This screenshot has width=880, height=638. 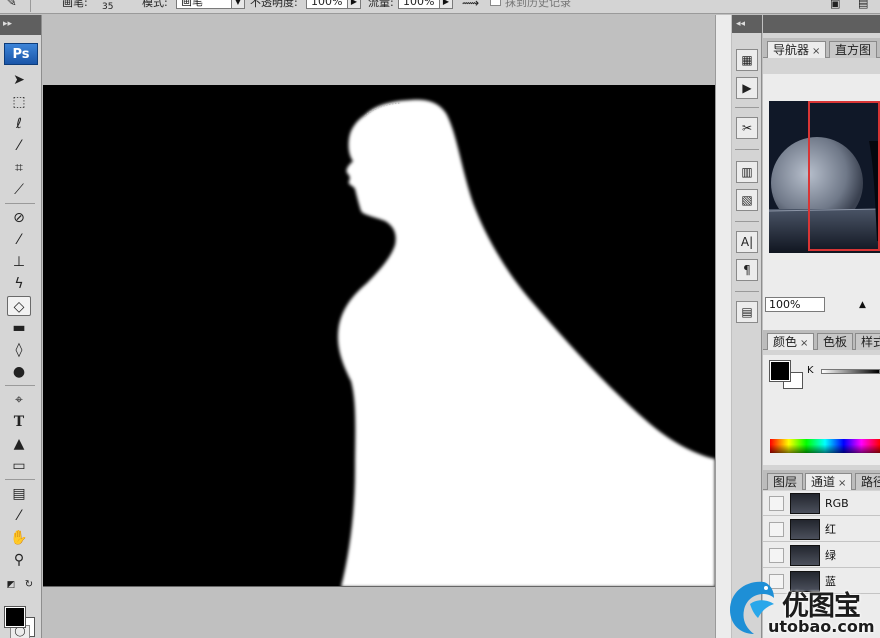 What do you see at coordinates (791, 50) in the screenshot?
I see `tab-navigator-label: 导航器` at bounding box center [791, 50].